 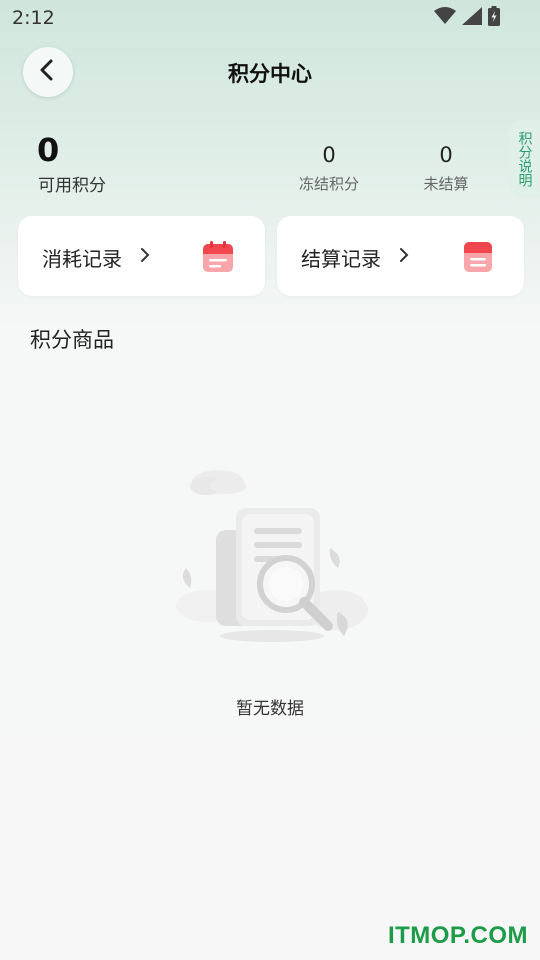 What do you see at coordinates (446, 155) in the screenshot?
I see `unsettled-points-value: 0` at bounding box center [446, 155].